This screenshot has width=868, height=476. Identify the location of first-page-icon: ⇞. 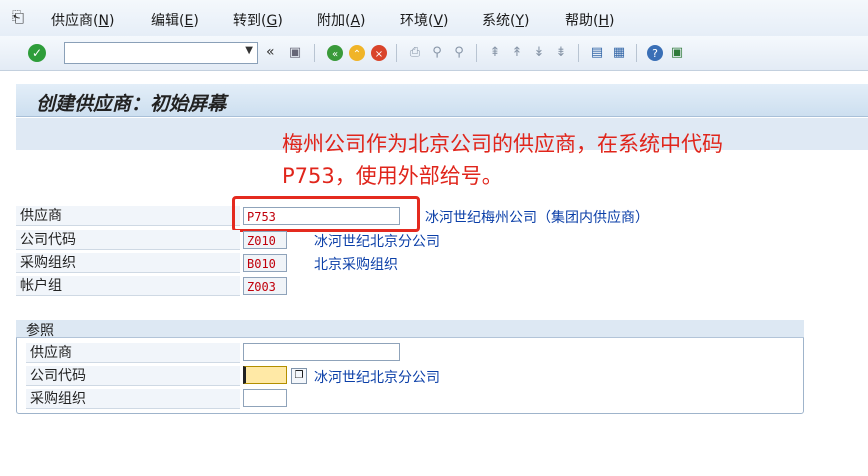
(495, 53).